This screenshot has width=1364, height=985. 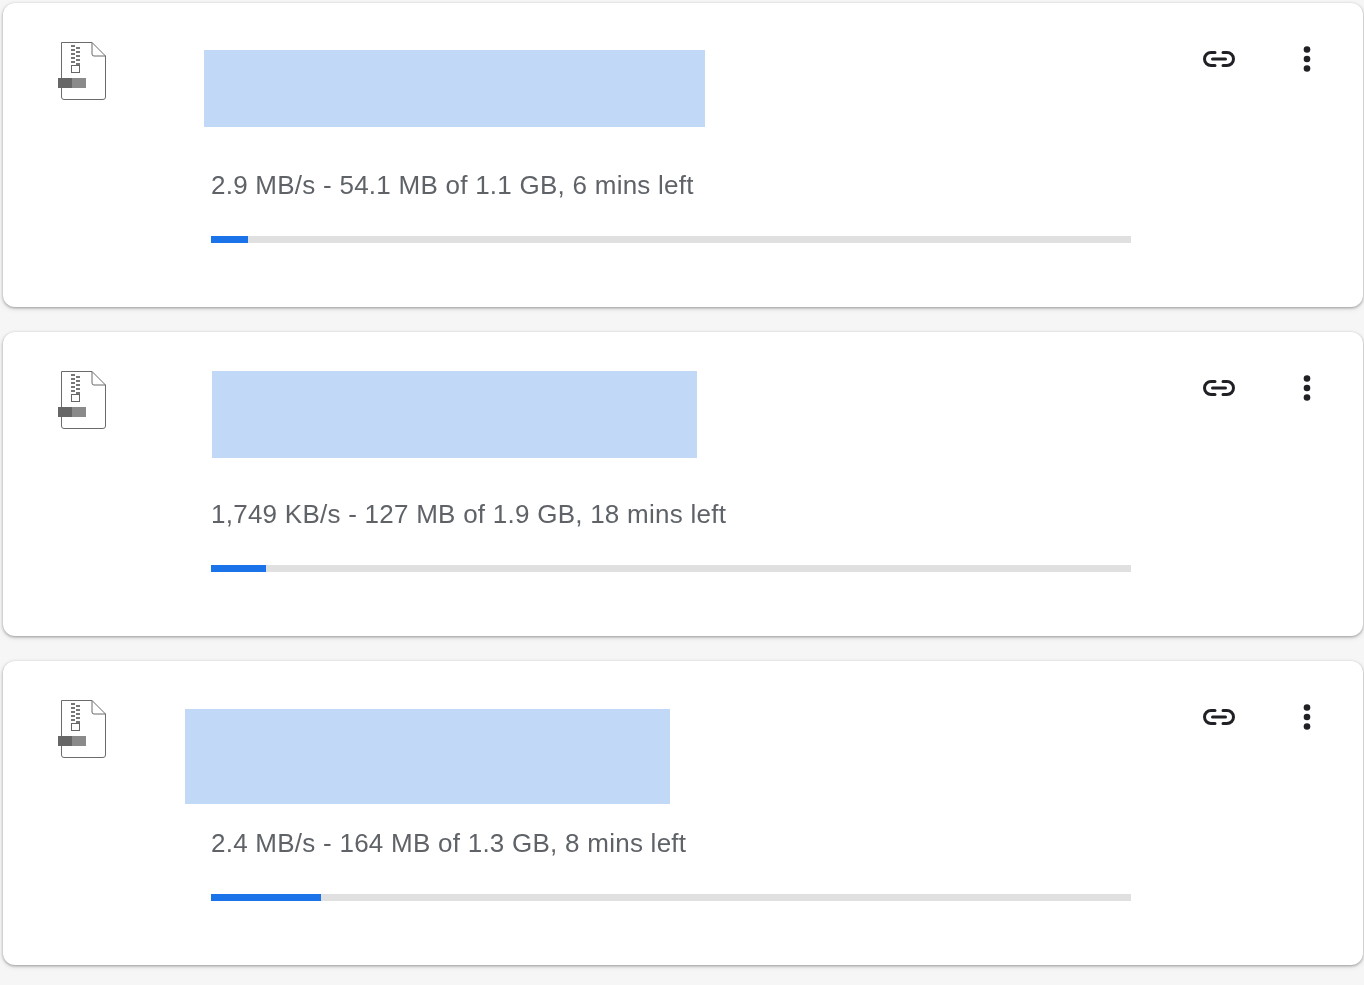 I want to click on download-status: 1,749 KB/s - 127 MB of 1.9 GB, 18 mins left, so click(x=469, y=514).